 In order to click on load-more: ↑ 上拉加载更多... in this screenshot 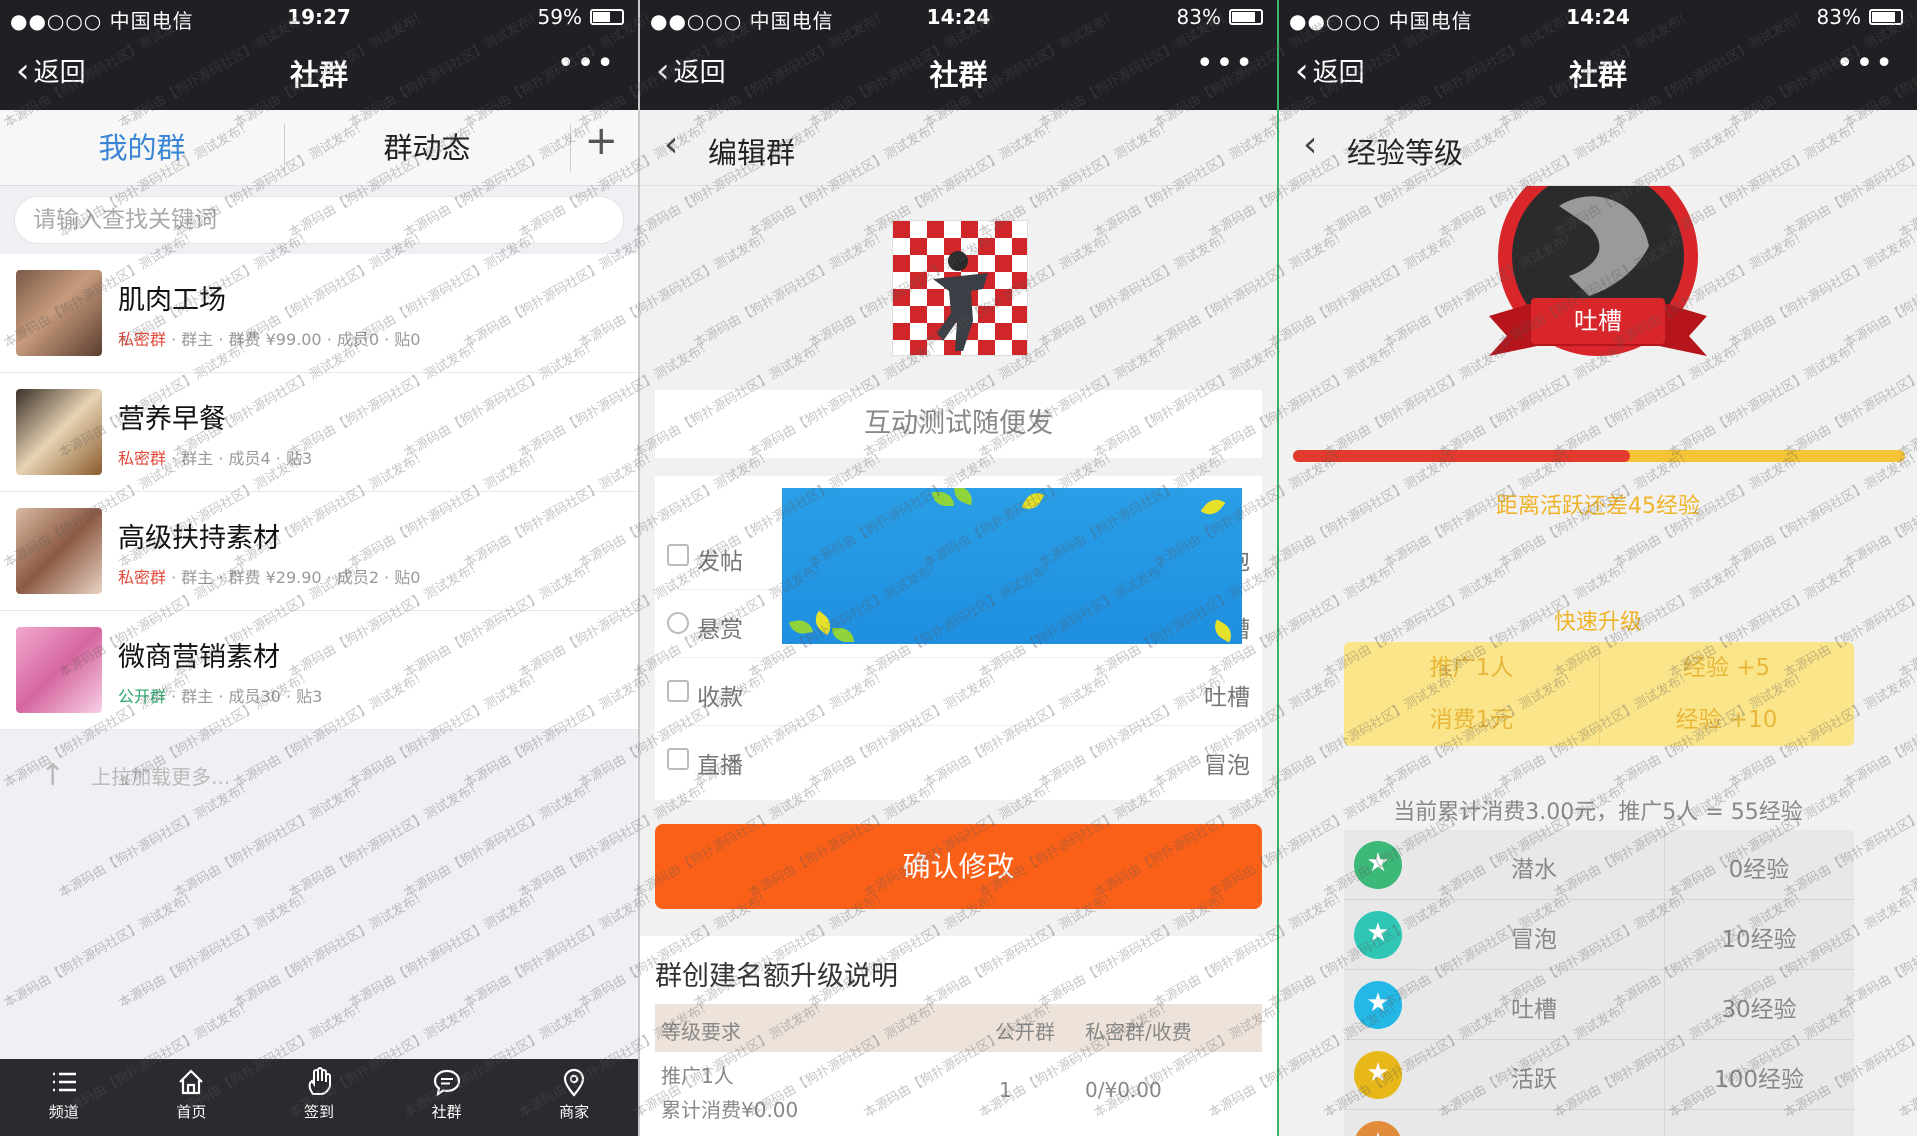, I will do `click(135, 775)`.